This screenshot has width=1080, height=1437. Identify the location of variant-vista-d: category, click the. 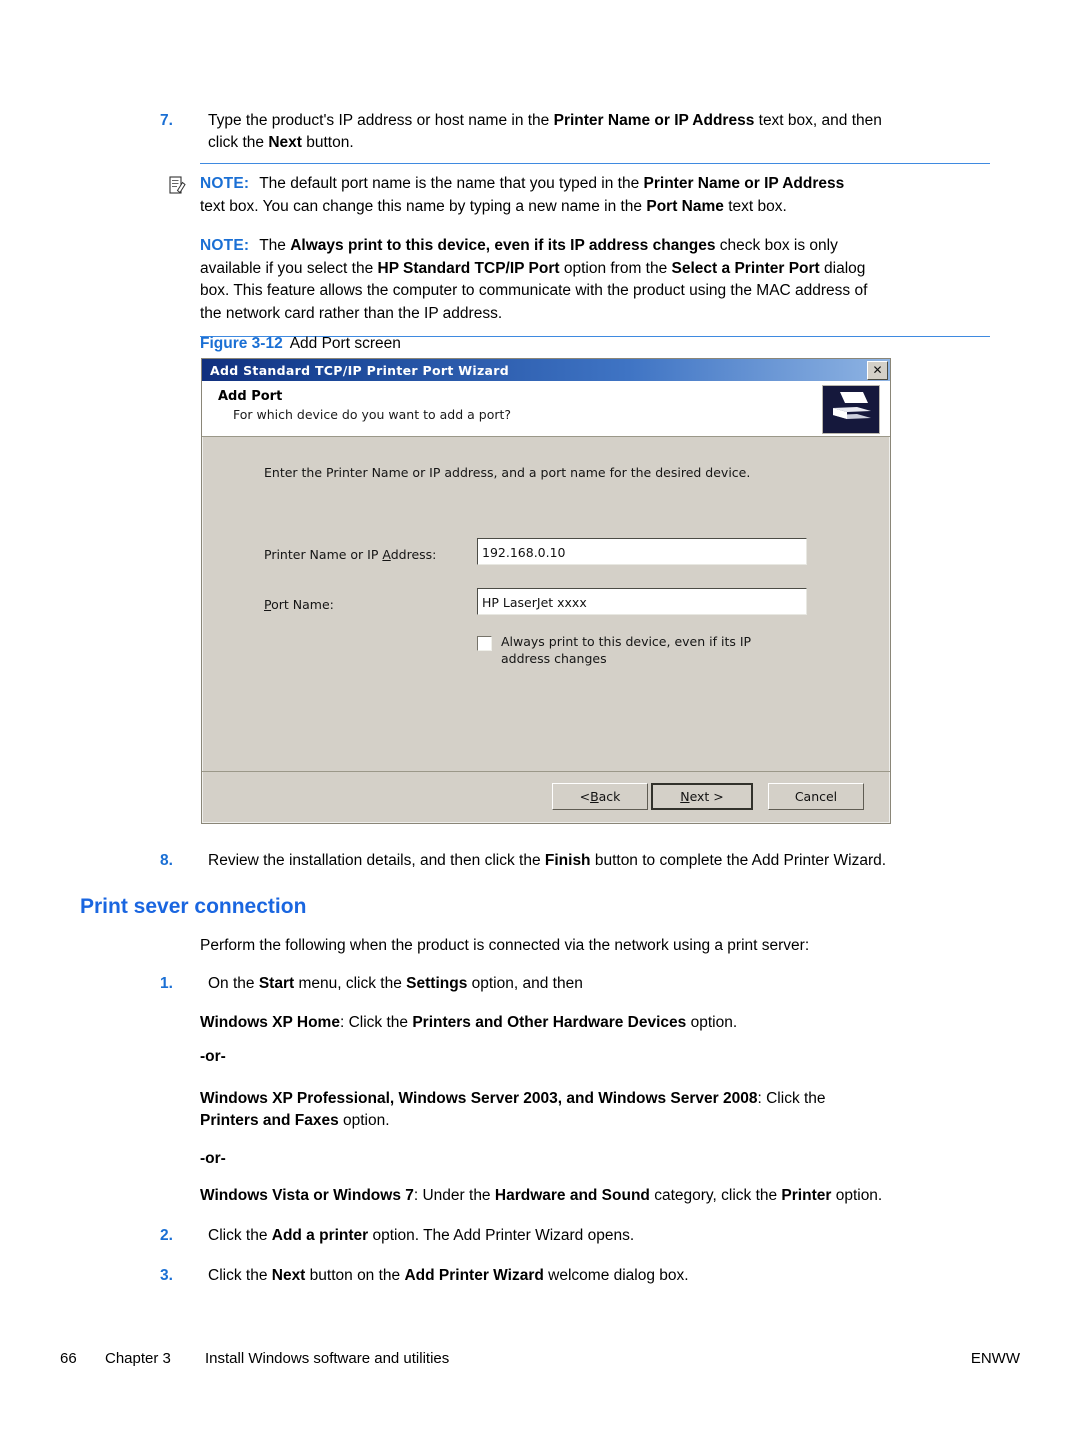
(715, 1195).